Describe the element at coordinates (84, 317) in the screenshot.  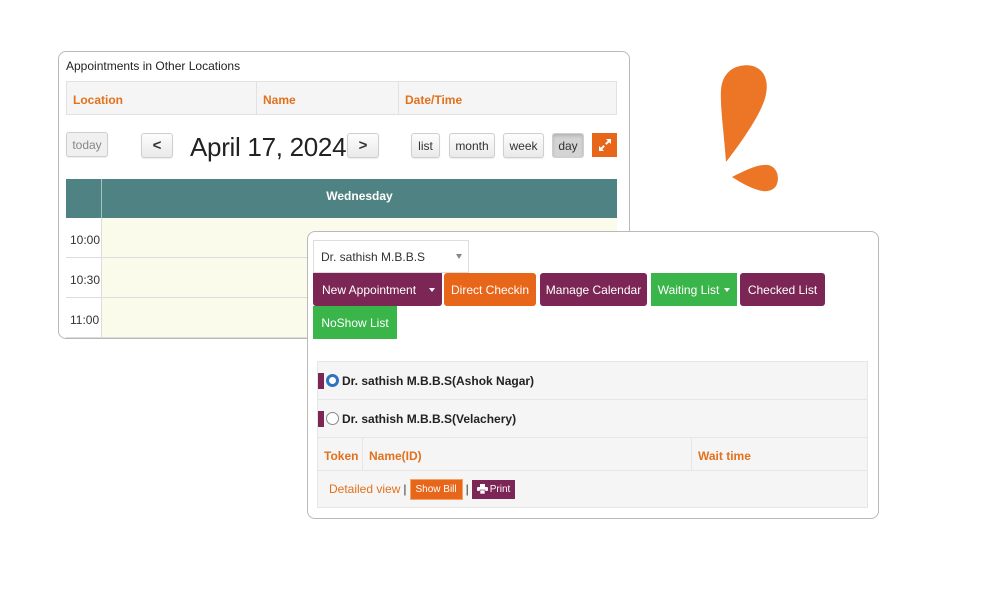
I see `time-label: 11:00` at that location.